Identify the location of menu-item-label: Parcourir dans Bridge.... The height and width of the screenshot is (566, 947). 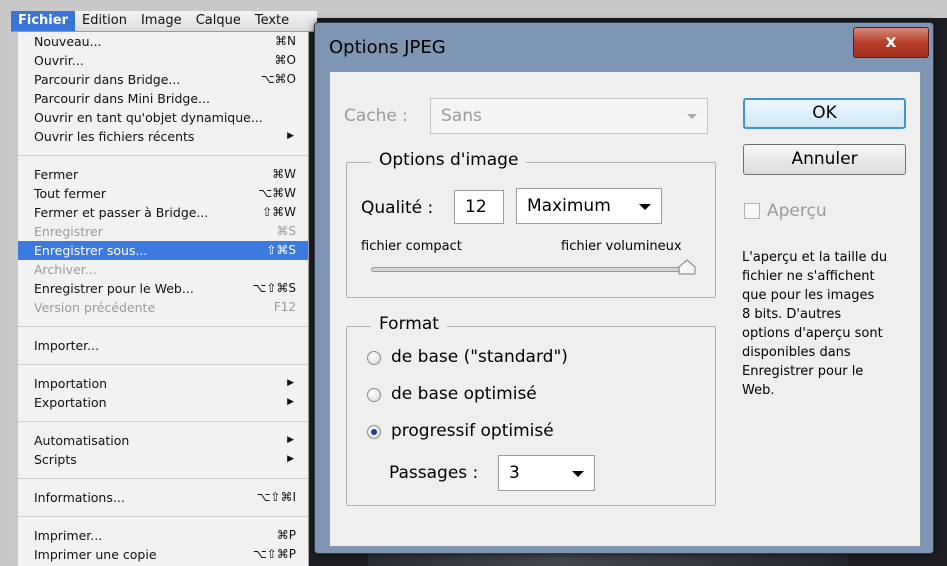
(107, 79).